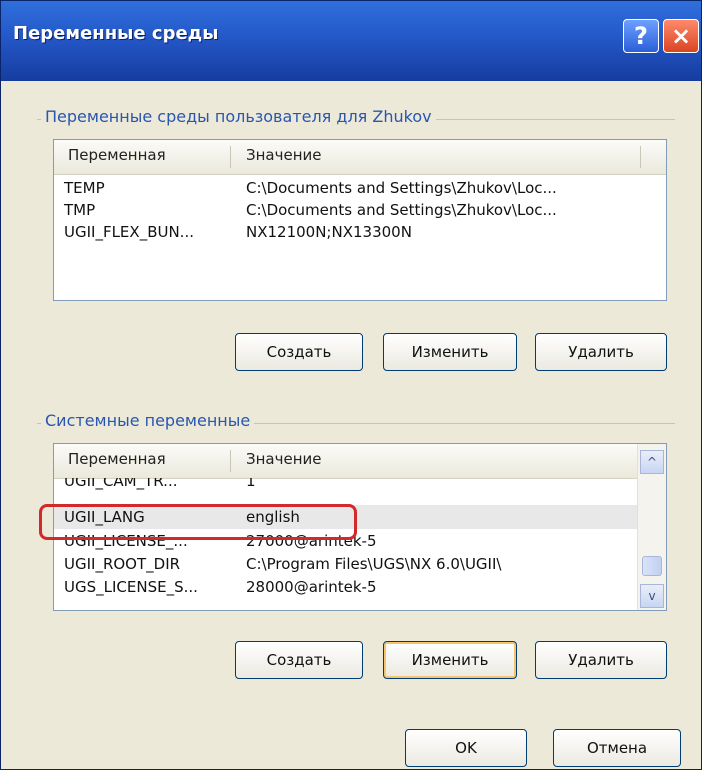 This screenshot has height=784, width=702. Describe the element at coordinates (198, 522) in the screenshot. I see `annotation-highlight` at that location.